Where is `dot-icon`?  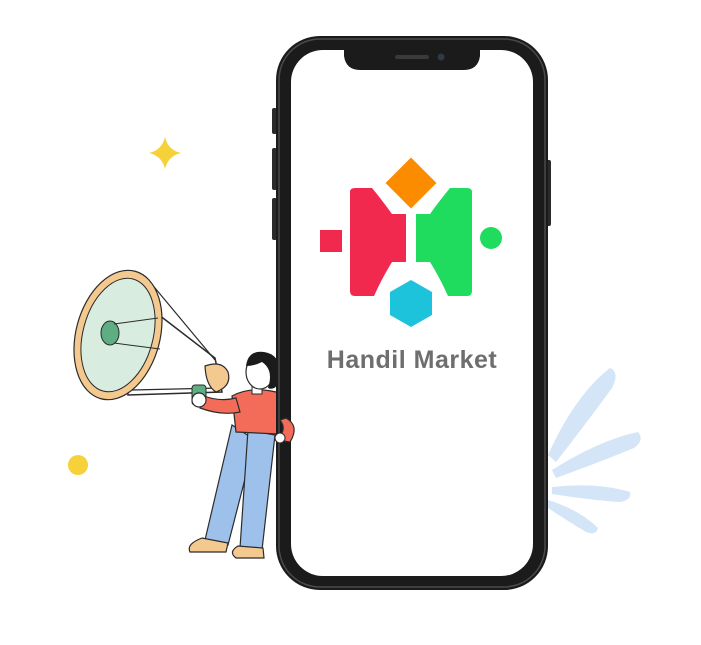 dot-icon is located at coordinates (78, 465).